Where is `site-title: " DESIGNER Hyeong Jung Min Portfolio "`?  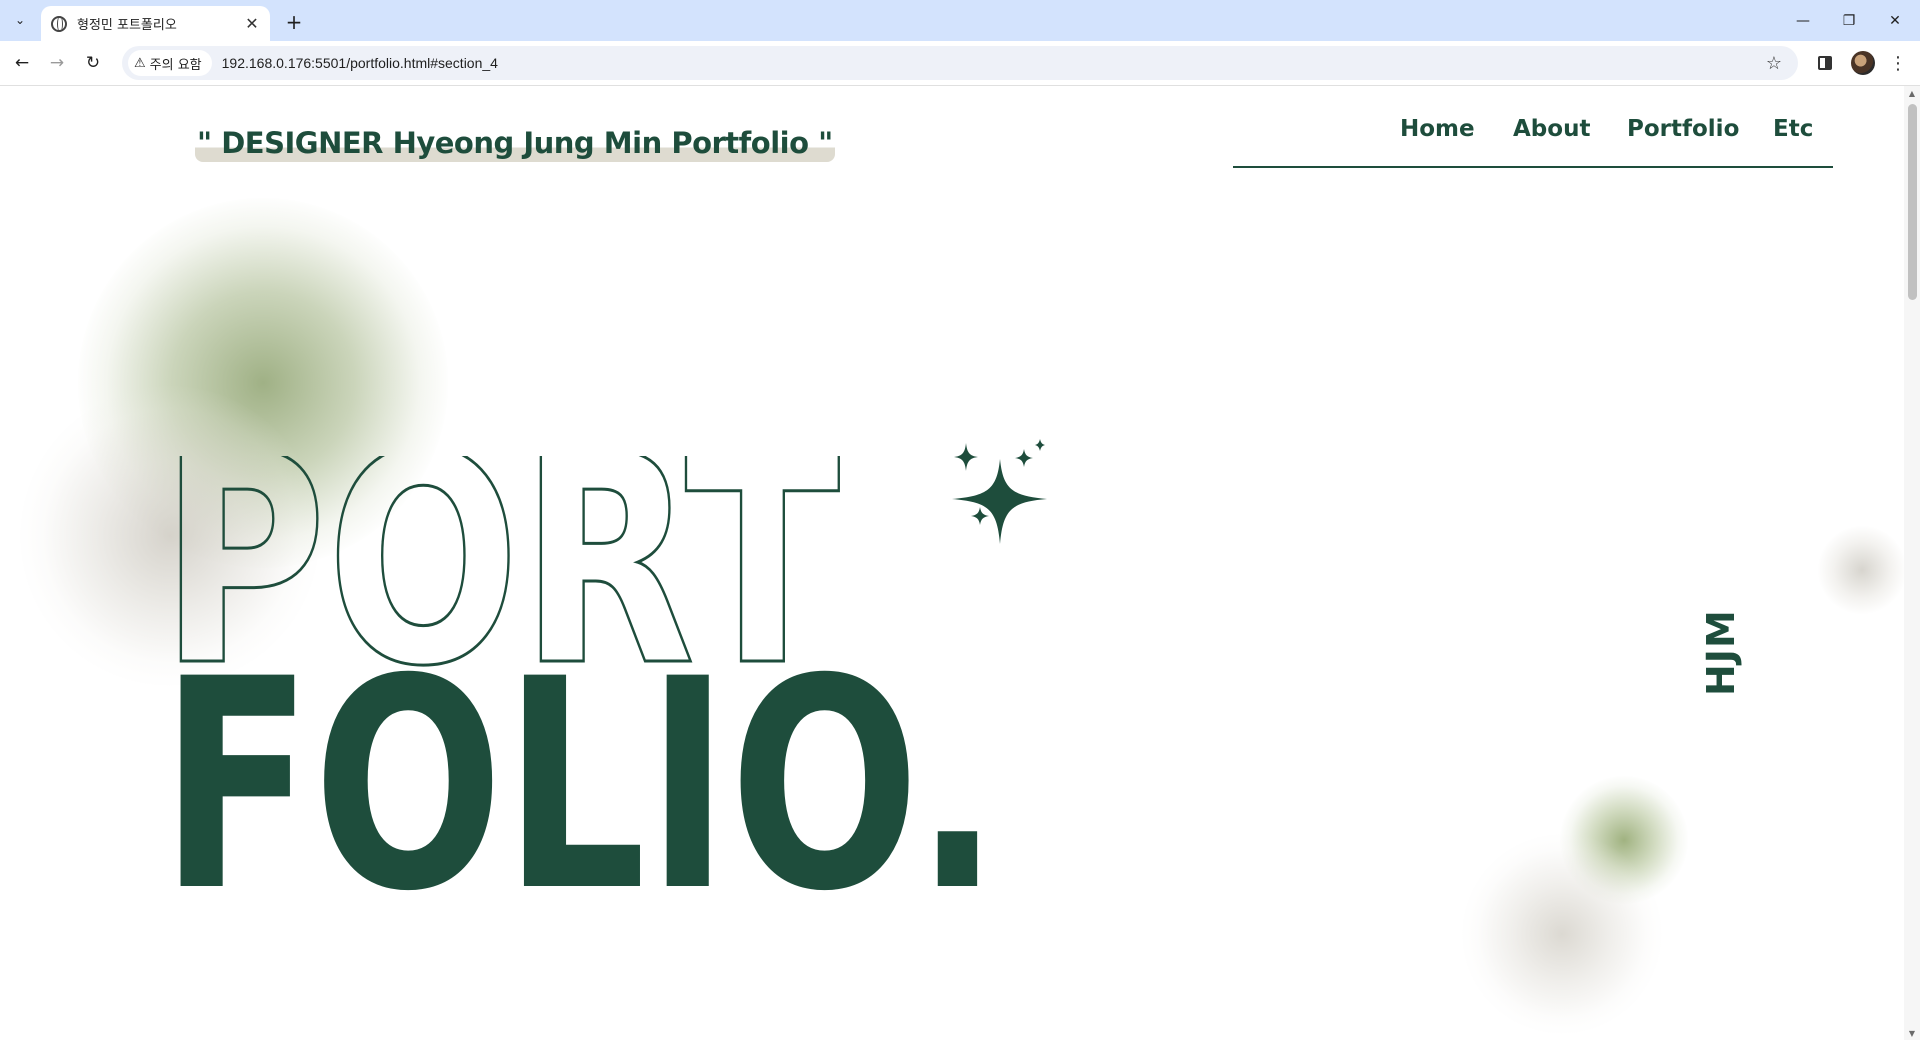
site-title: " DESIGNER Hyeong Jung Min Portfolio " is located at coordinates (515, 144).